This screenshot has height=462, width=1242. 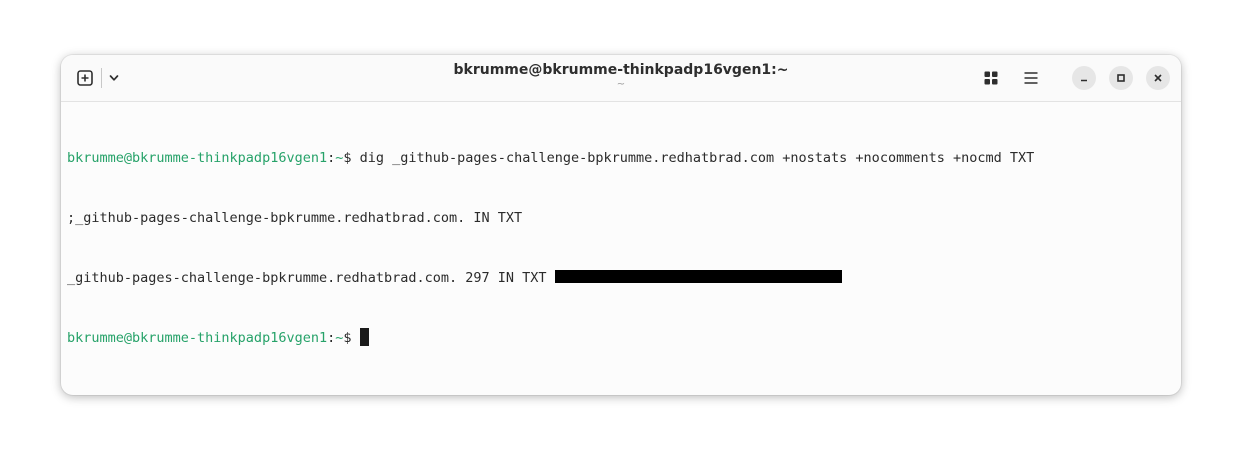 What do you see at coordinates (698, 276) in the screenshot?
I see `redacted-value` at bounding box center [698, 276].